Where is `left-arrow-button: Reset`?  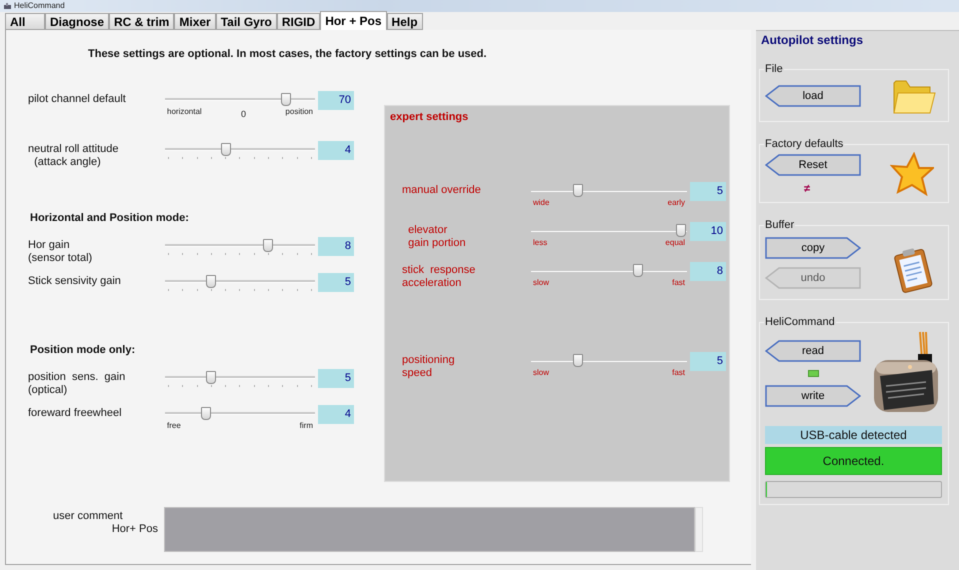
left-arrow-button: Reset is located at coordinates (813, 165).